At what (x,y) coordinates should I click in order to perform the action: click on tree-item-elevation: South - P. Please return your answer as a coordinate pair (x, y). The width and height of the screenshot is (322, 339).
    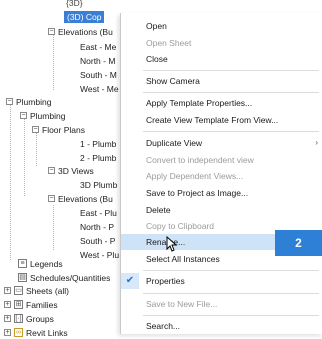
    Looking at the image, I should click on (97, 241).